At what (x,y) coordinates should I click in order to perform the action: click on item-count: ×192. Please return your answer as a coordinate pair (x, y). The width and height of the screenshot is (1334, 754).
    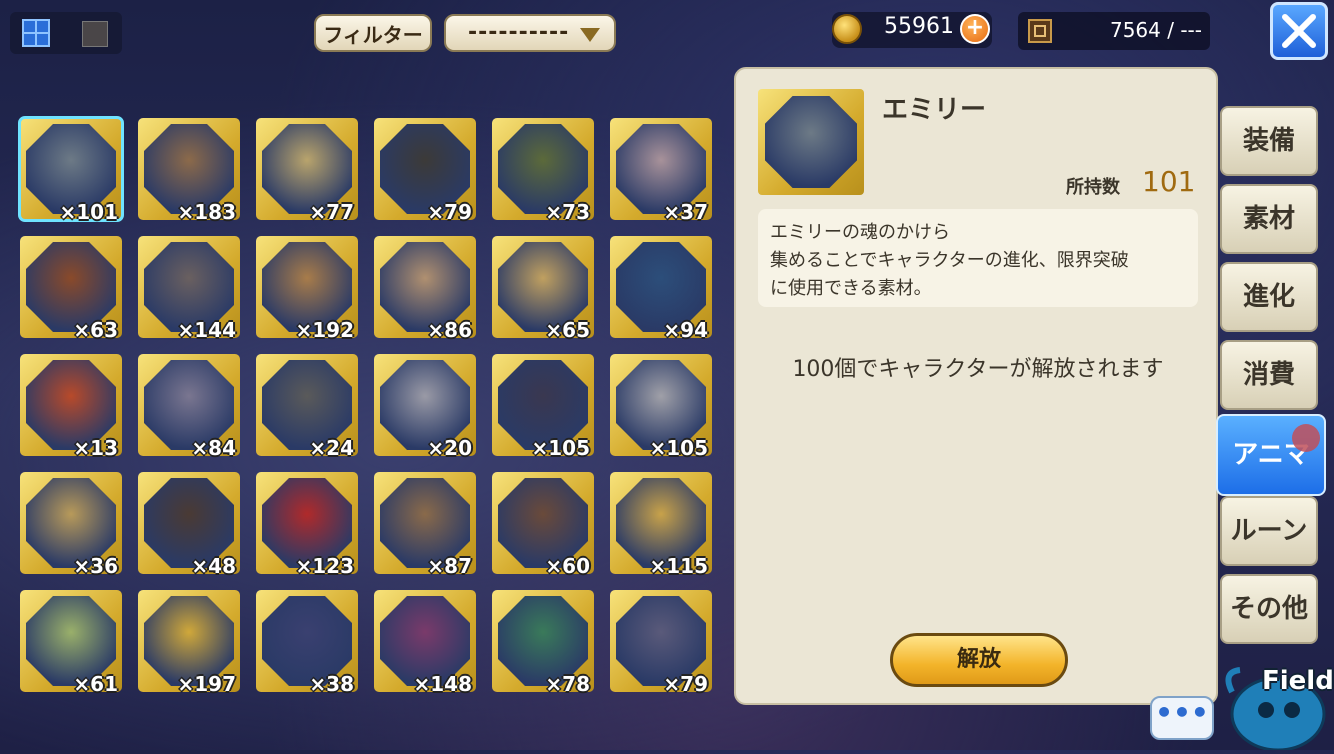
    Looking at the image, I should click on (324, 330).